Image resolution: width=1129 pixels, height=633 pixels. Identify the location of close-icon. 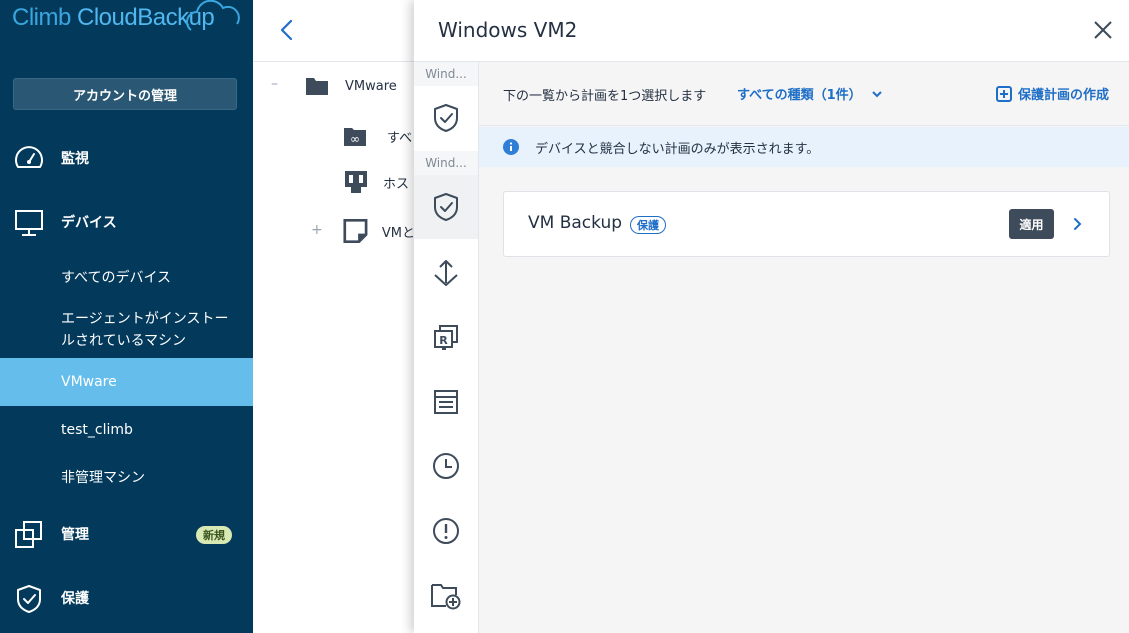
(1103, 30).